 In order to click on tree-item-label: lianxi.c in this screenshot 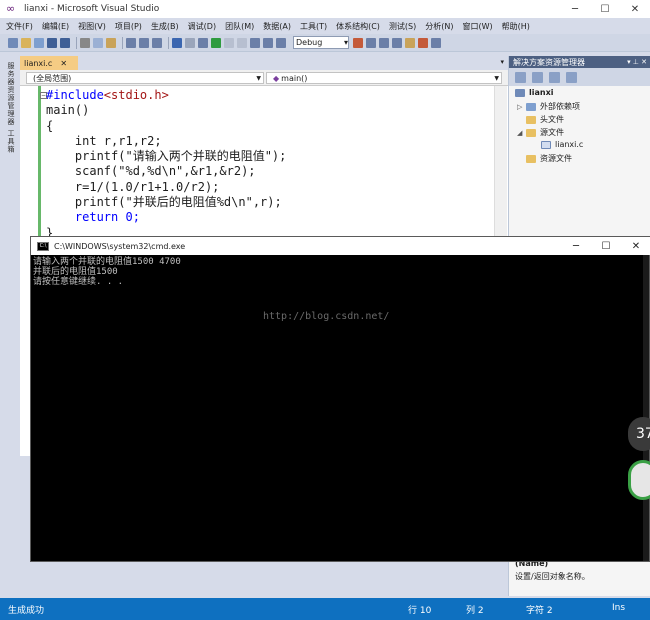, I will do `click(569, 144)`.